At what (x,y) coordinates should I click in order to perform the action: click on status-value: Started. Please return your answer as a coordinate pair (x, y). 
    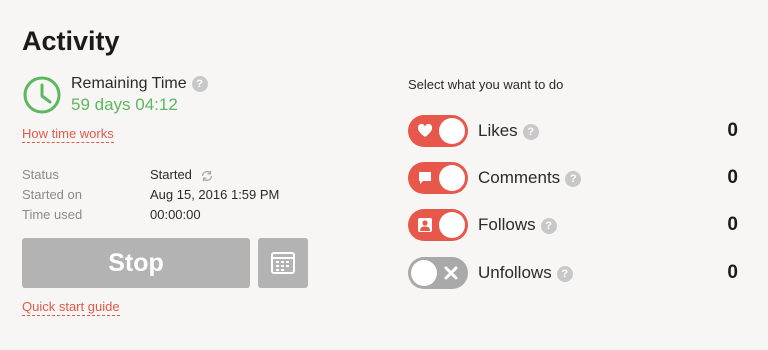
    Looking at the image, I should click on (182, 175).